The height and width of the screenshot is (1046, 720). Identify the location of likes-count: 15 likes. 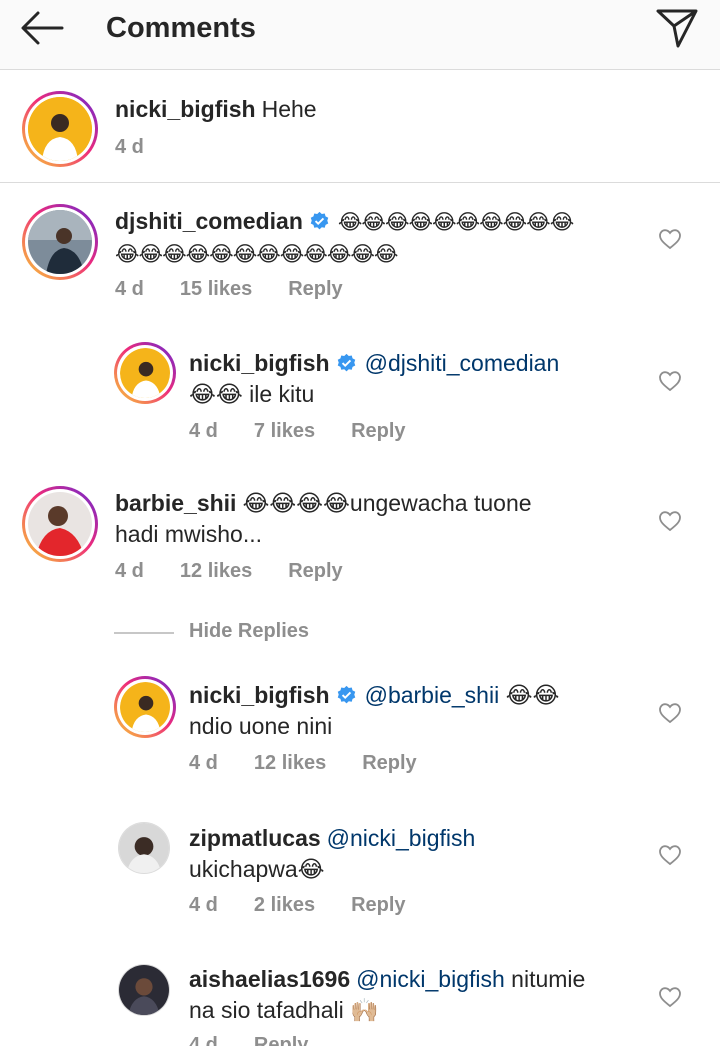
(216, 289).